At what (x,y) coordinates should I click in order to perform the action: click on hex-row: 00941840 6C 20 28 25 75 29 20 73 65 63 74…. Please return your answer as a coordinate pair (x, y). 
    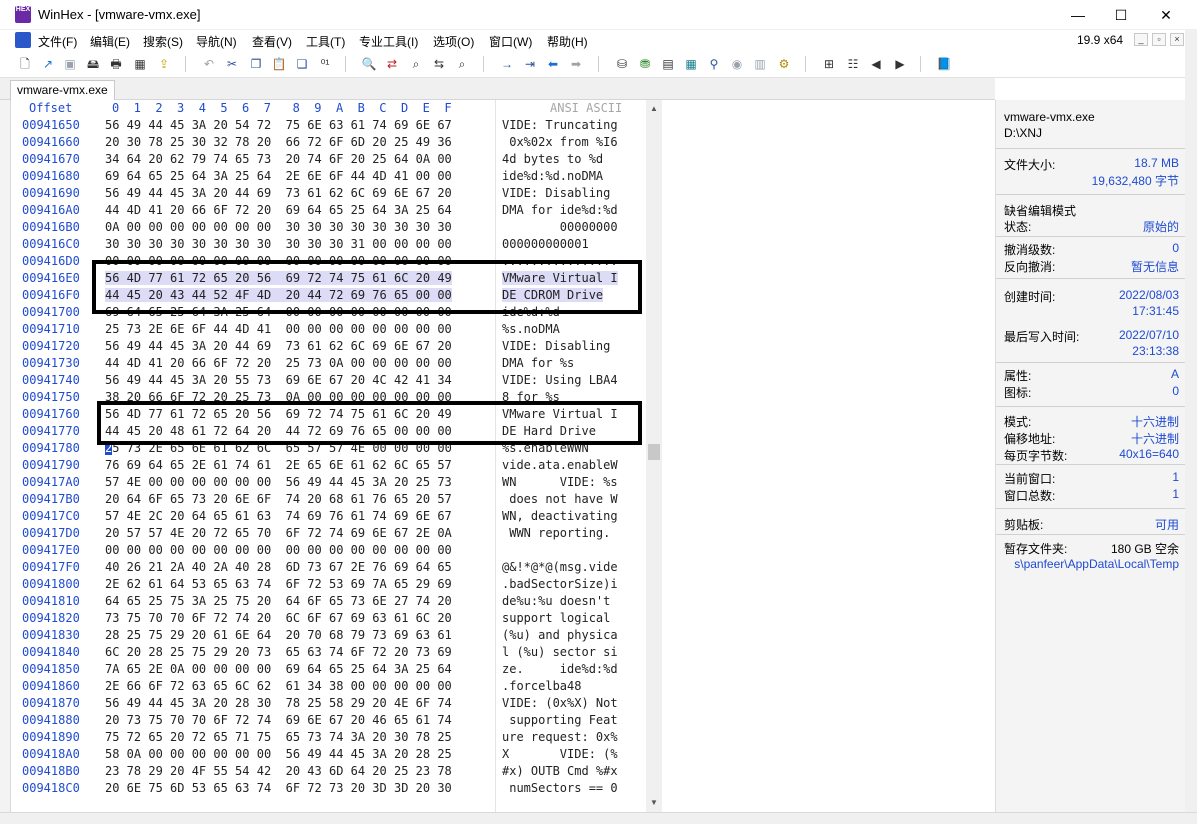
    Looking at the image, I should click on (331, 653).